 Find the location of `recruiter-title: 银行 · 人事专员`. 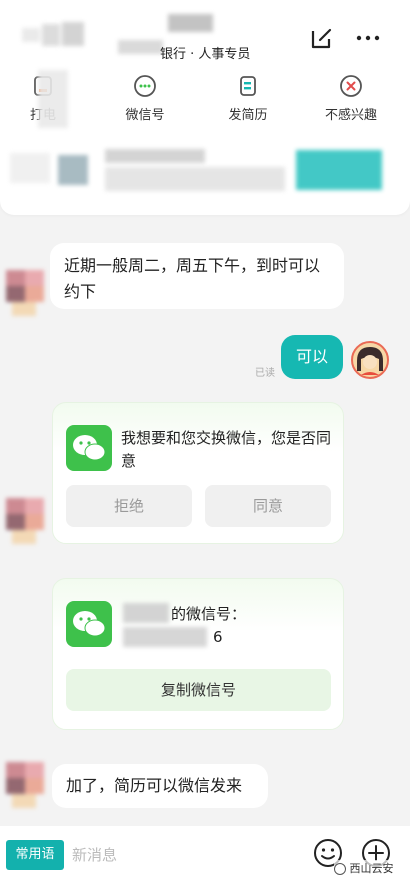

recruiter-title: 银行 · 人事专员 is located at coordinates (205, 54).